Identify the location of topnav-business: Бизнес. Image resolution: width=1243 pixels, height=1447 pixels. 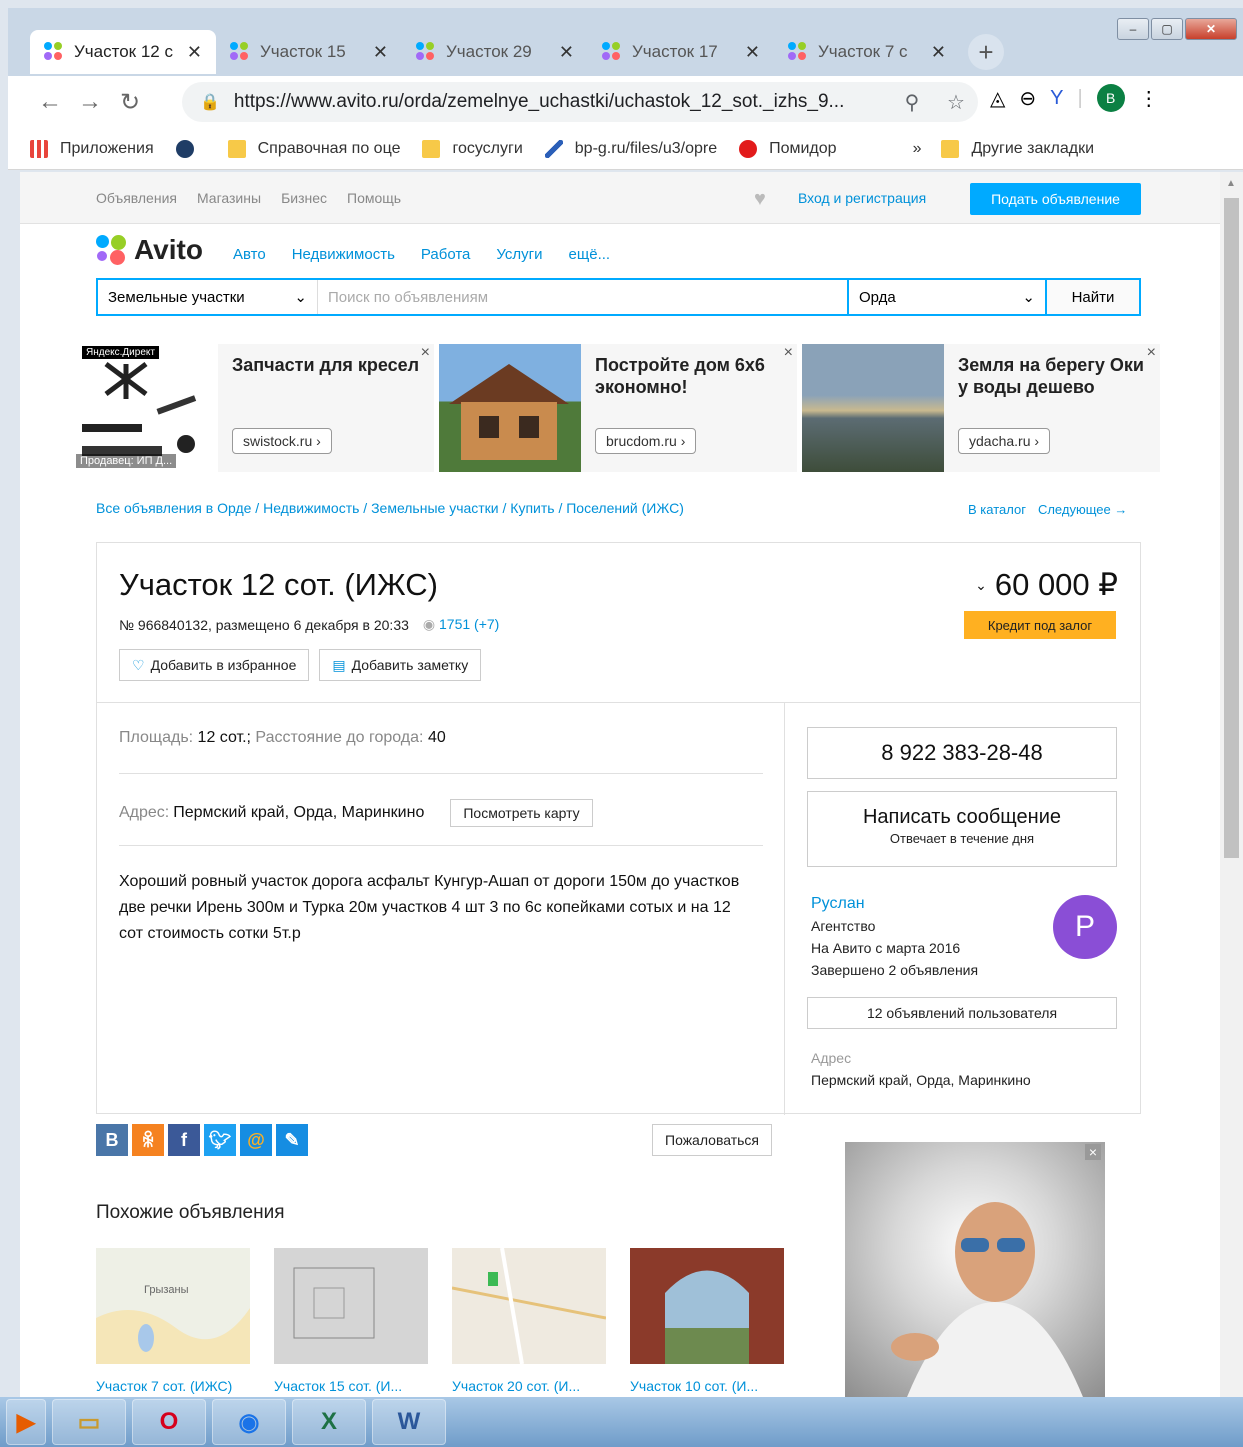
(304, 198).